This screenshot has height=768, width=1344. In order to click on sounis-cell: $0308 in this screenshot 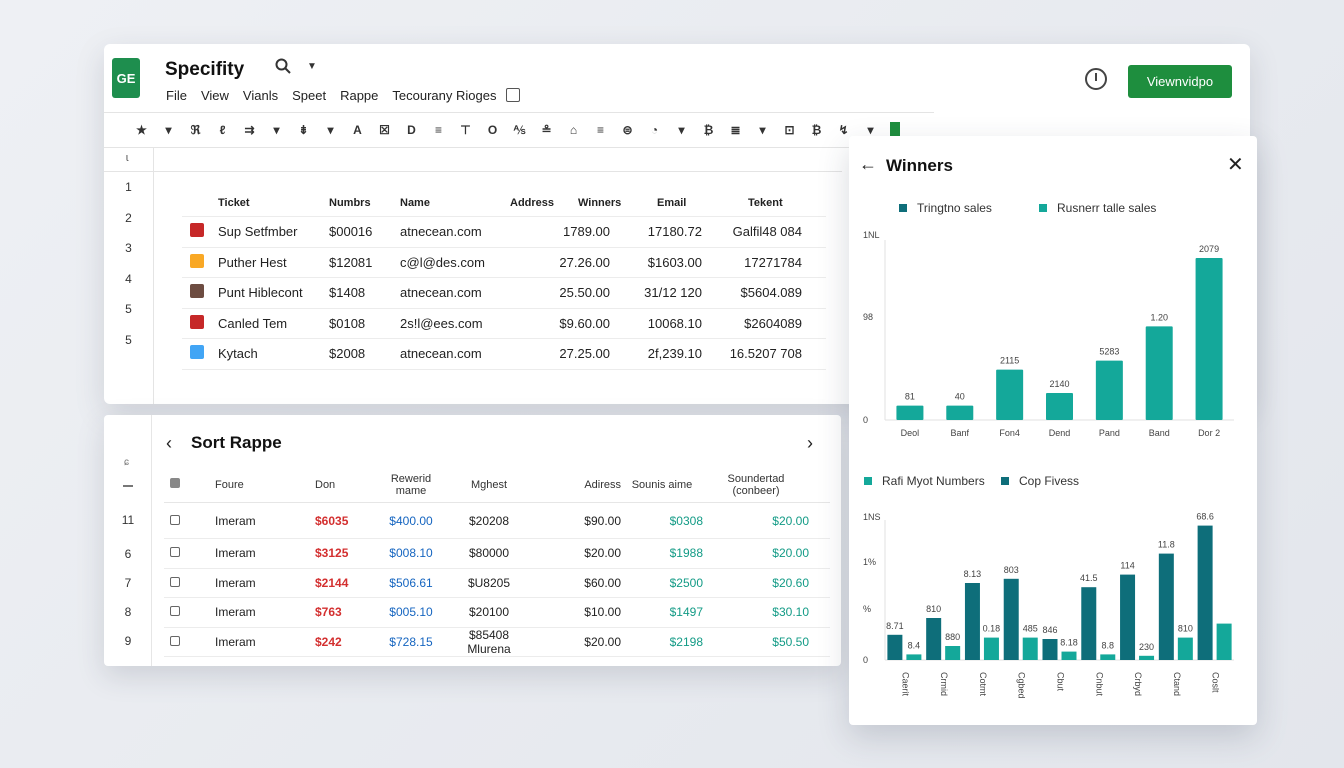, I will do `click(662, 521)`.